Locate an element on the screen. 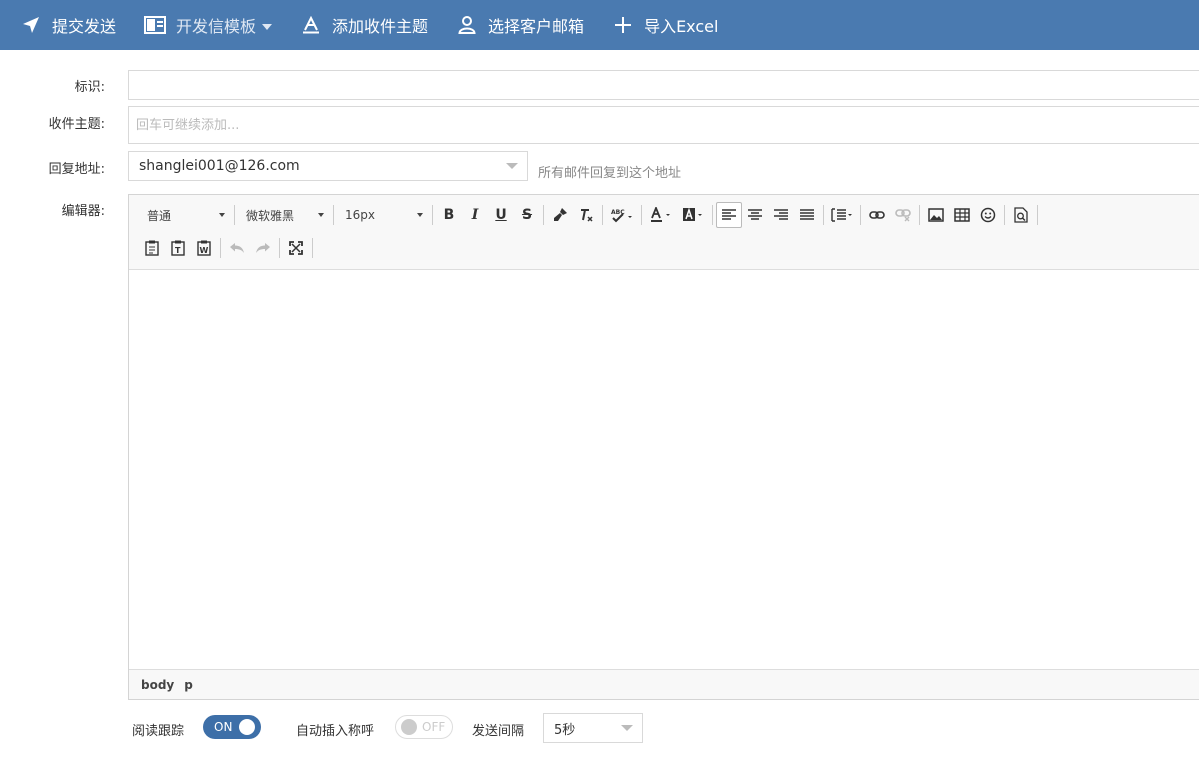  clipboard-icon is located at coordinates (152, 248).